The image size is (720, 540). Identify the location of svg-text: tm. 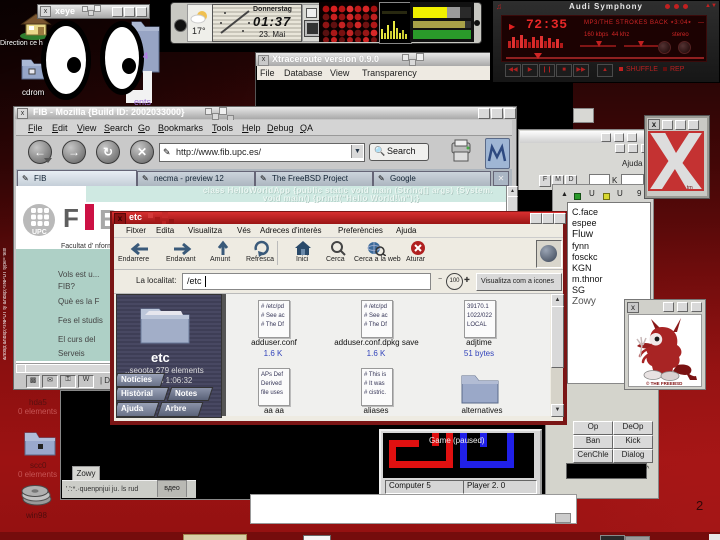
(690, 188).